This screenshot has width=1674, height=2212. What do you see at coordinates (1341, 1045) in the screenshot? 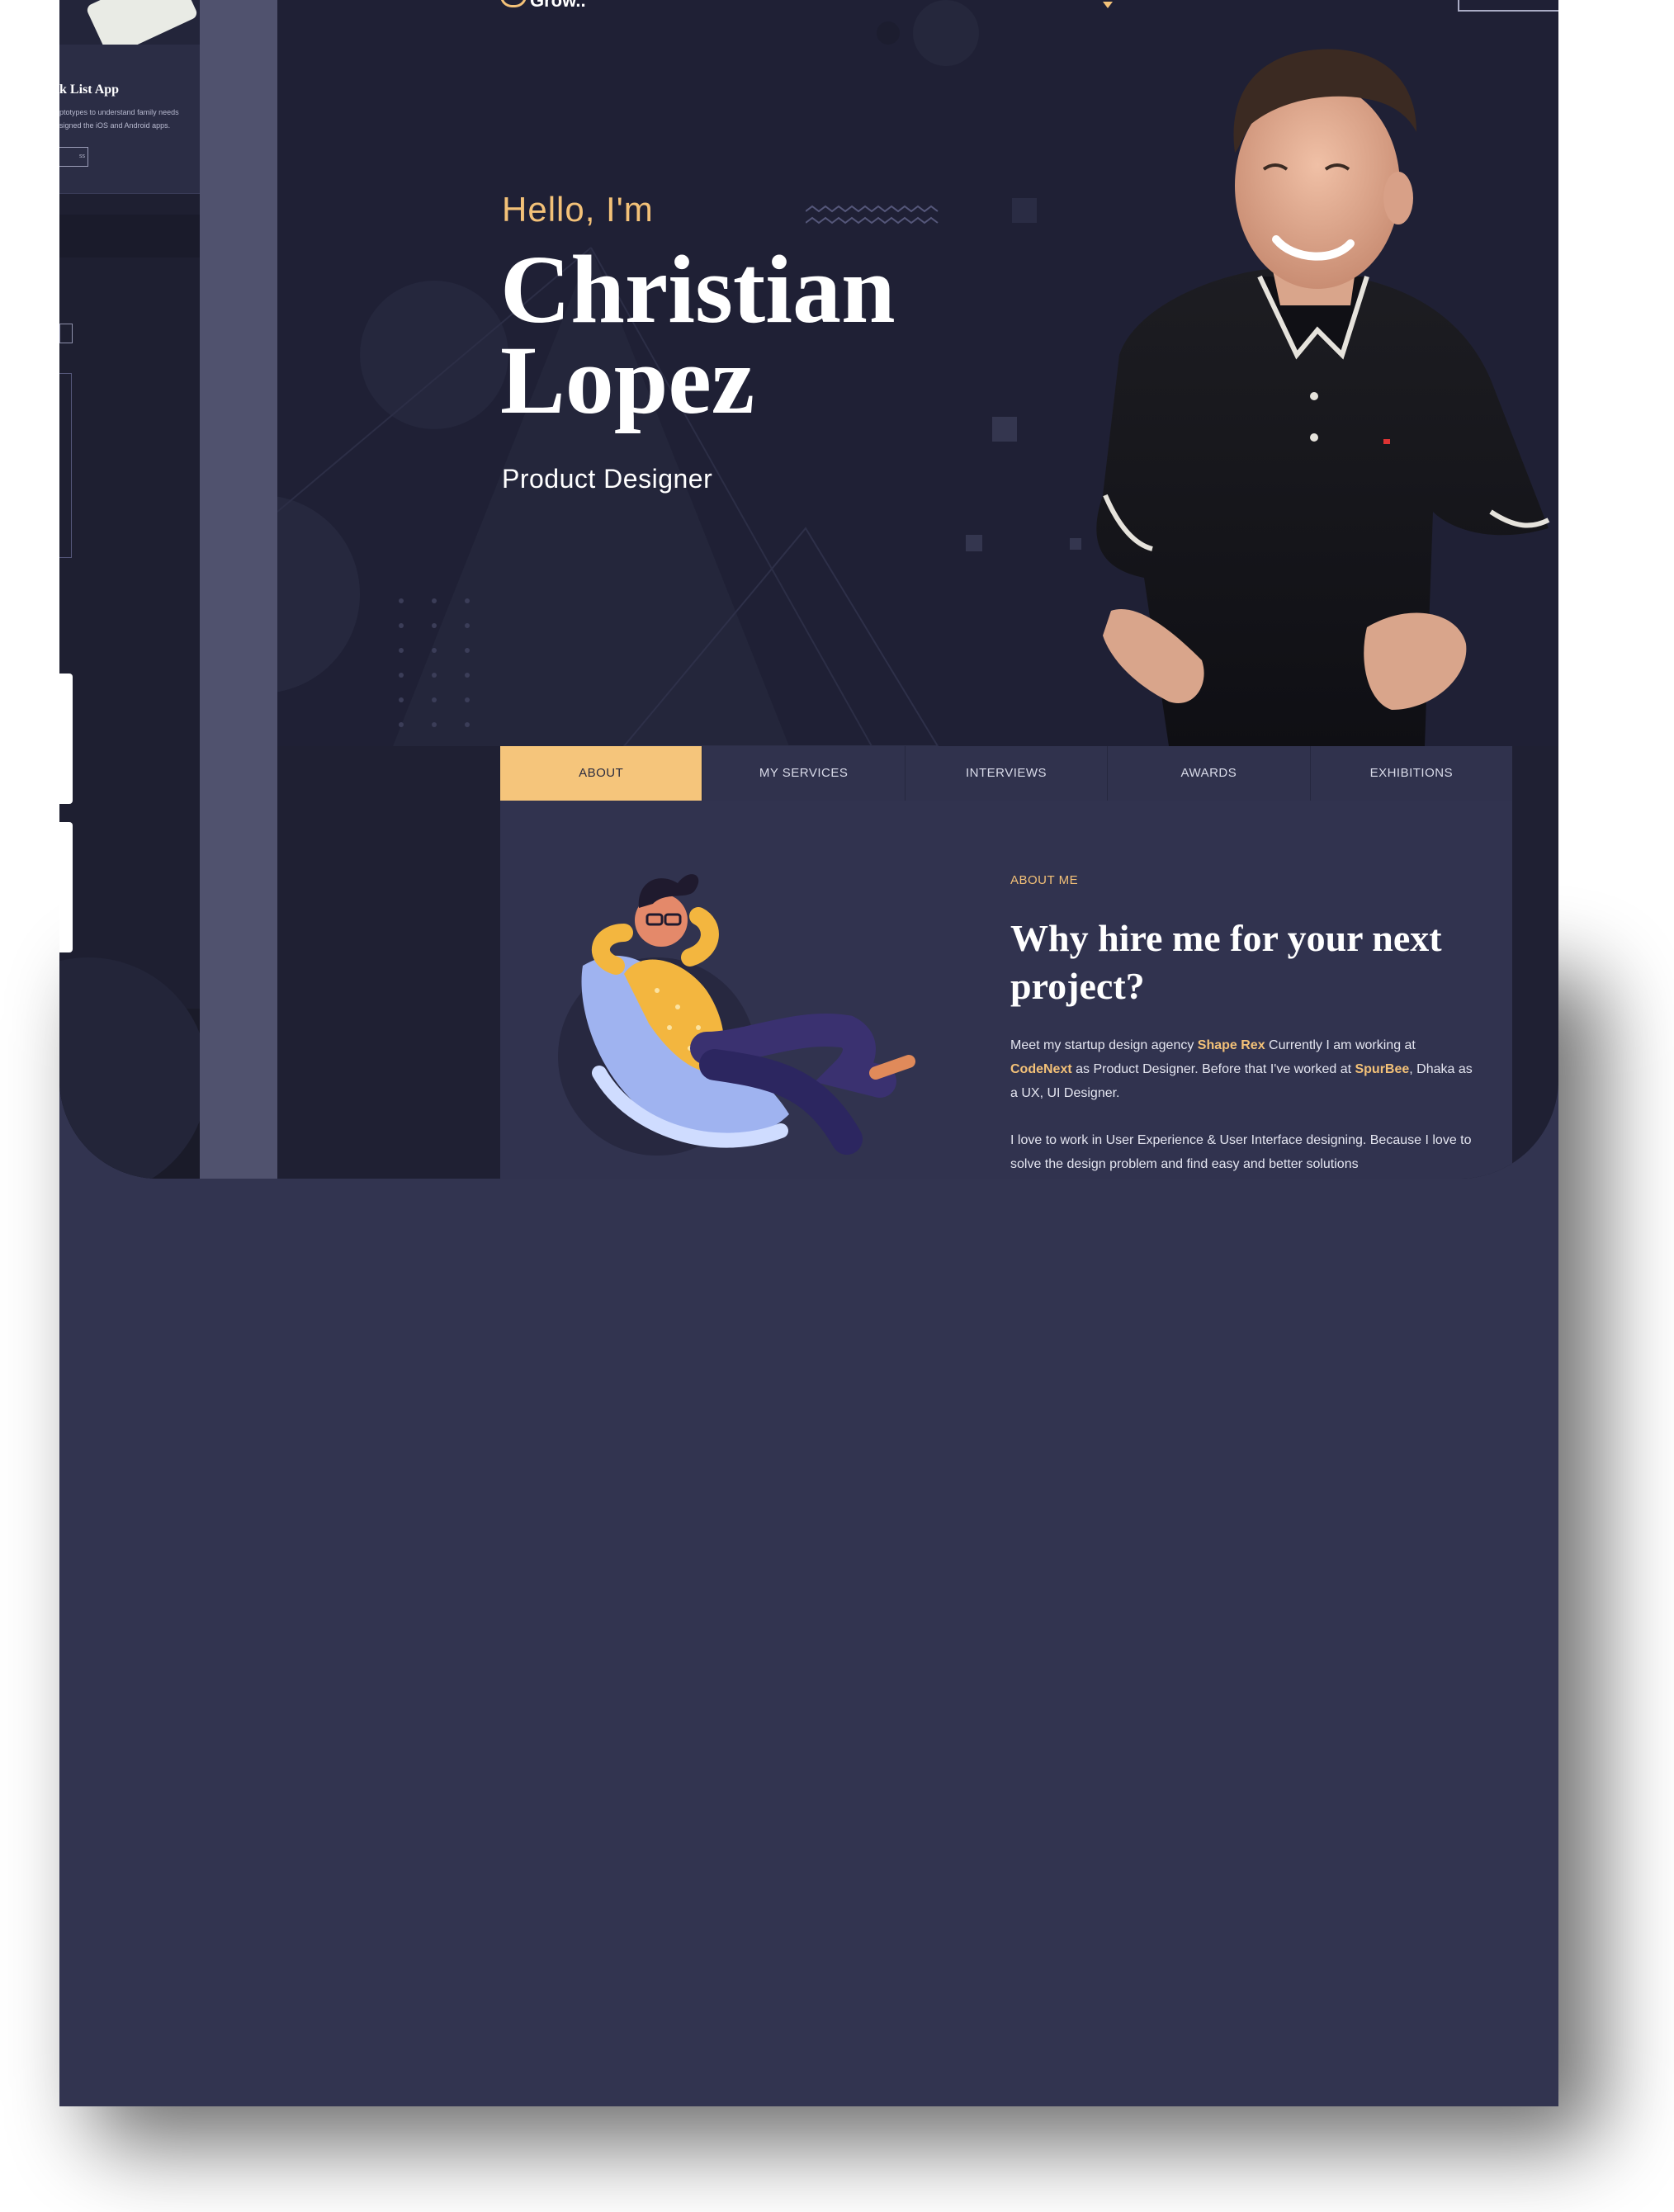
I see `bio-text: Currently I am working at` at bounding box center [1341, 1045].